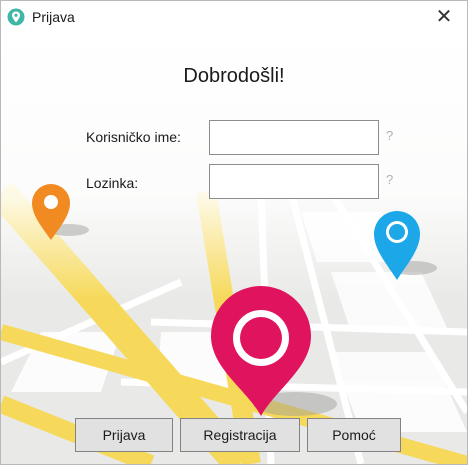 This screenshot has width=468, height=465. I want to click on username-field, so click(294, 137).